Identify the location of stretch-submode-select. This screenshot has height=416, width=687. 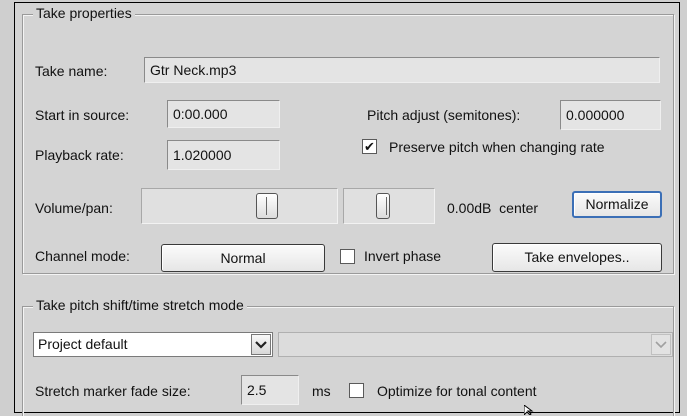
(475, 344).